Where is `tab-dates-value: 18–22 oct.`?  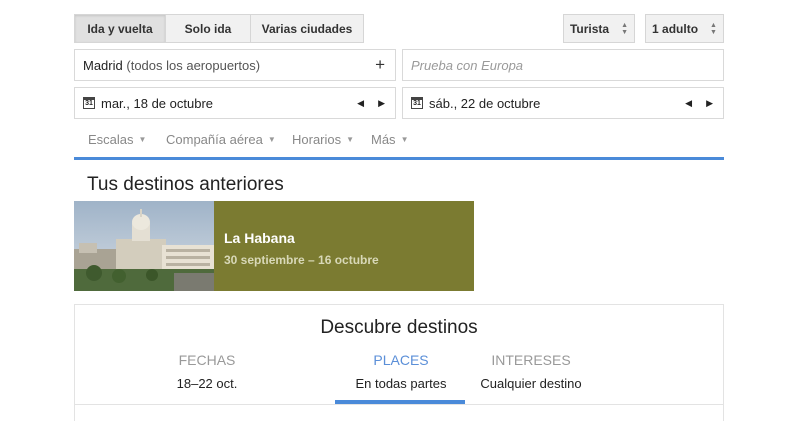
tab-dates-value: 18–22 oct. is located at coordinates (207, 383).